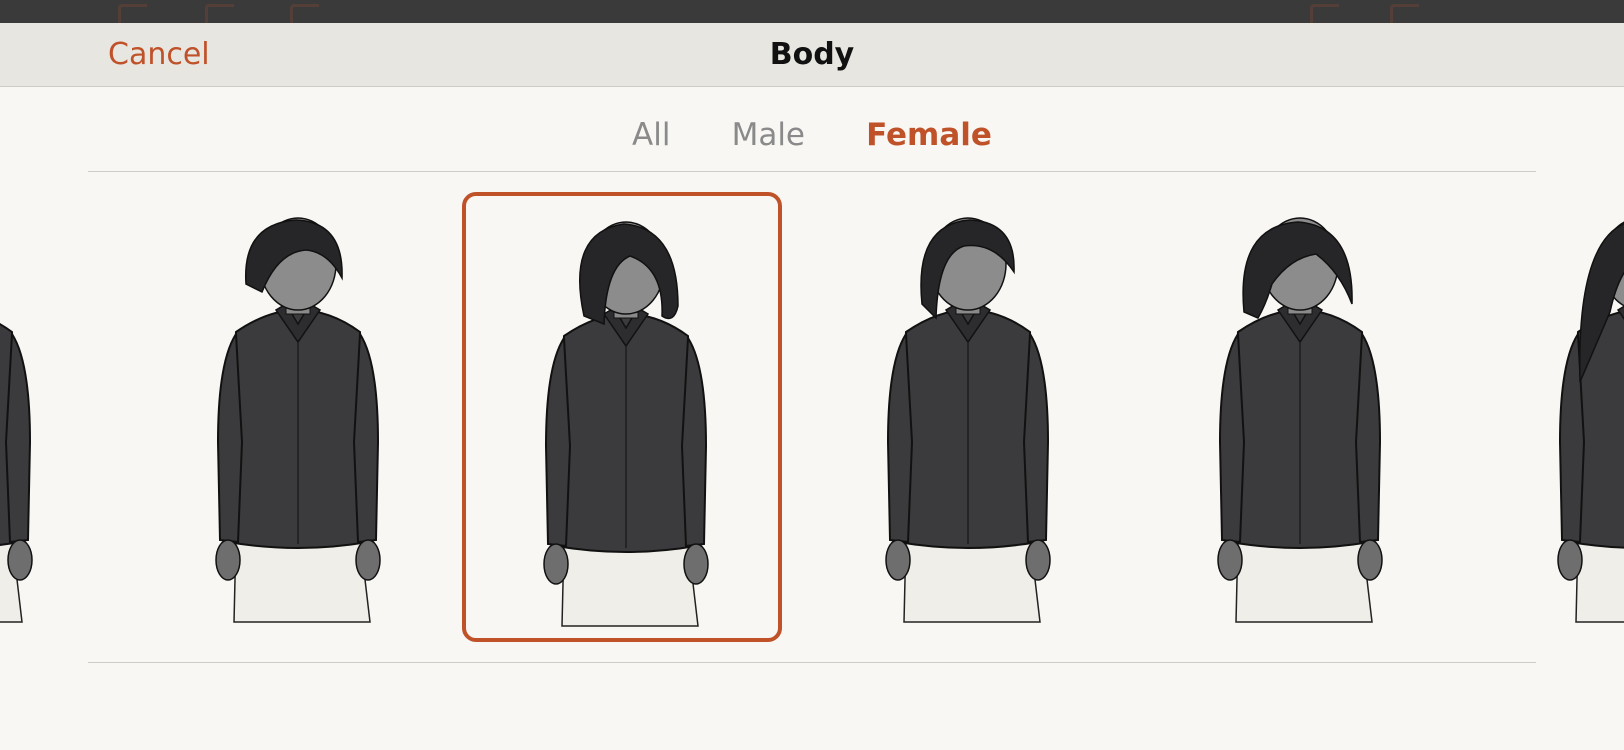 This screenshot has width=1624, height=750. I want to click on page-title: Body, so click(812, 54).